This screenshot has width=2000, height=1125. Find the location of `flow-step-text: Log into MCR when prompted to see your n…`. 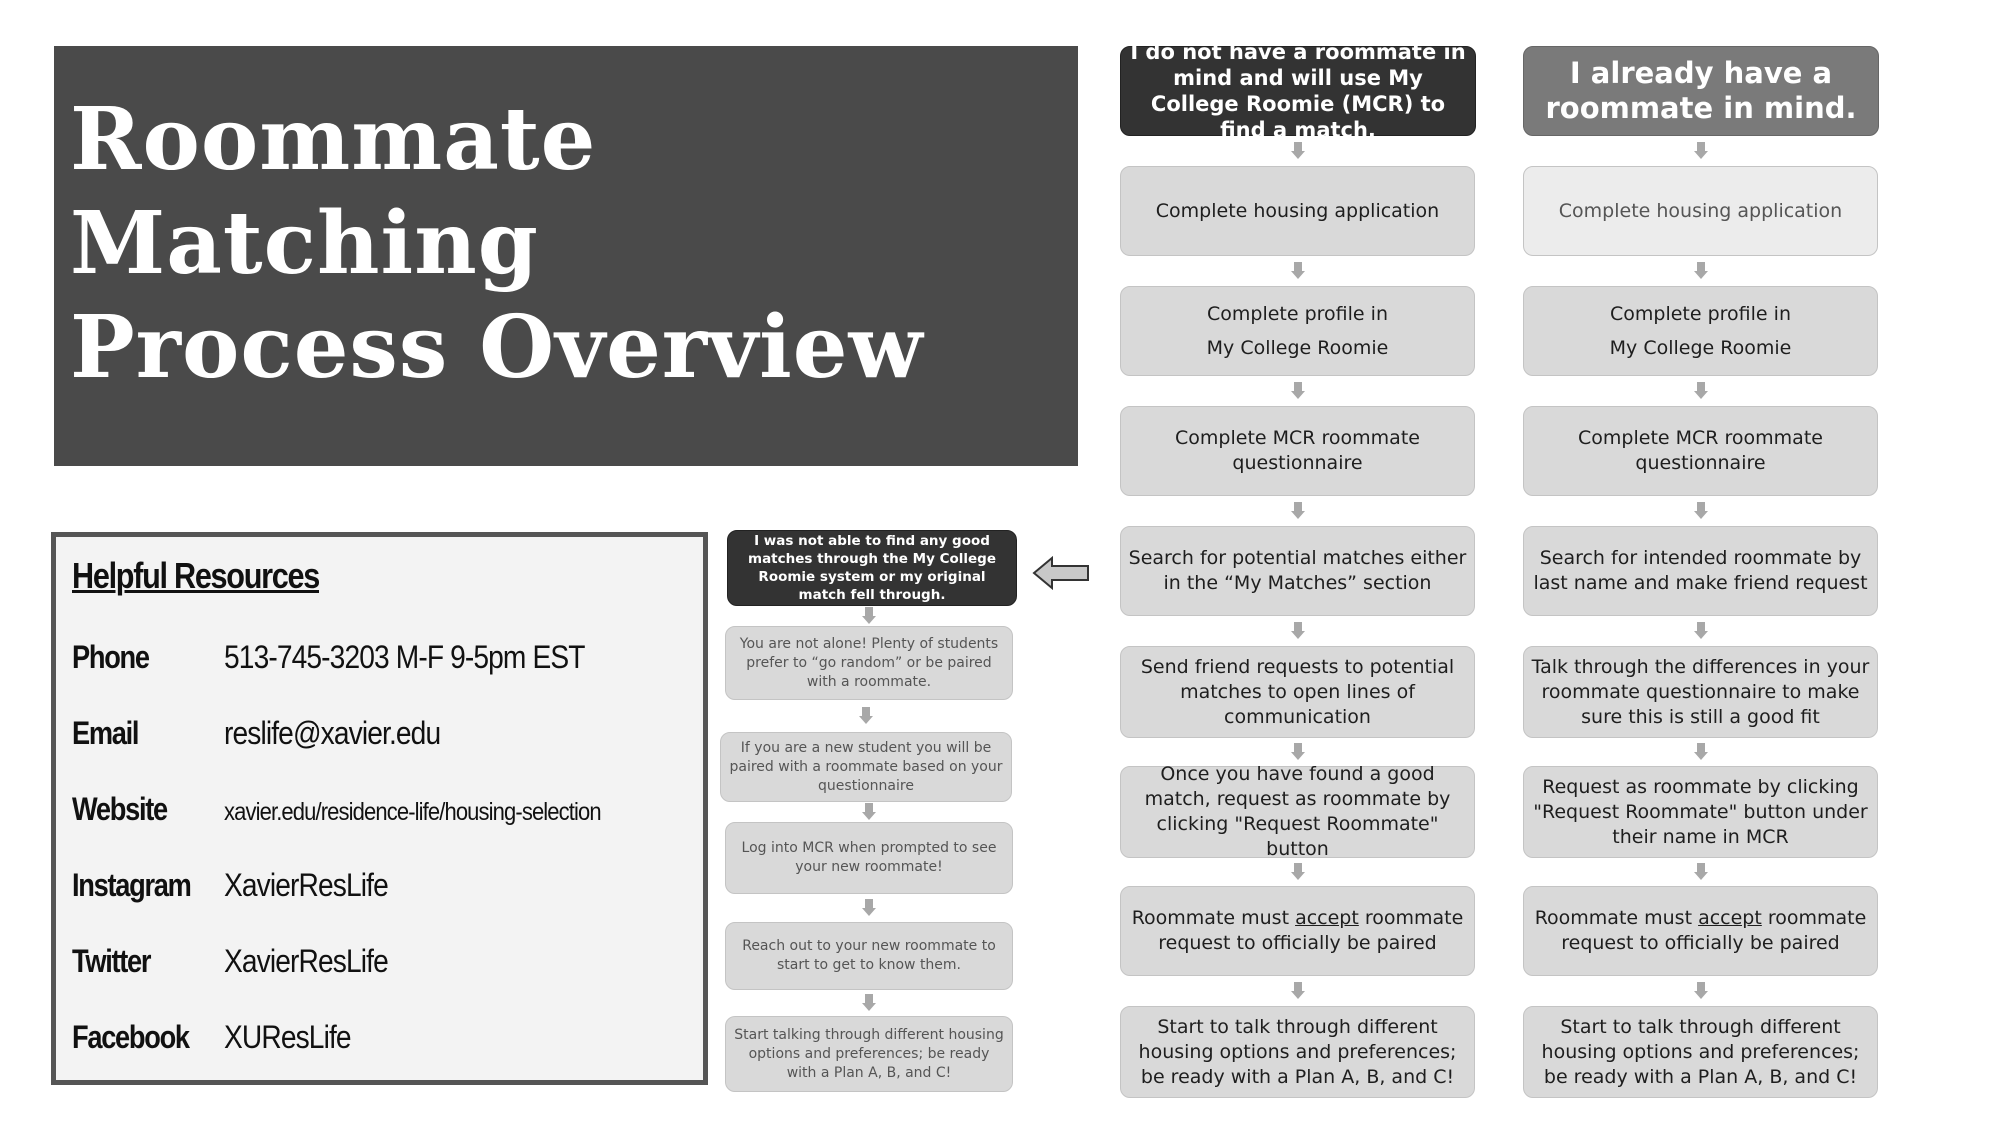

flow-step-text: Log into MCR when prompted to see your n… is located at coordinates (869, 857).